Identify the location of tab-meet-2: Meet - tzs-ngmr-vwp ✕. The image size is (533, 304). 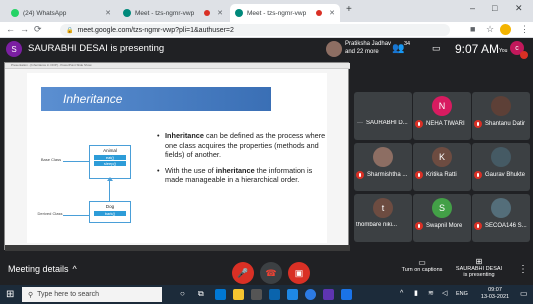
(285, 13).